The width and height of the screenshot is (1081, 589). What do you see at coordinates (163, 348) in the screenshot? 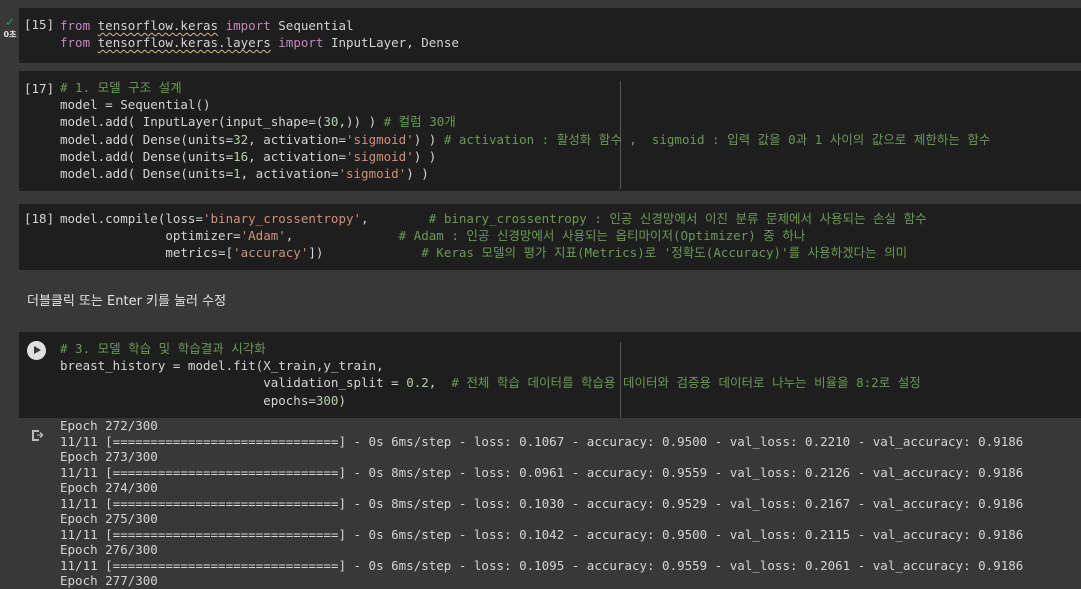
I see `code-line: # 3. 모델 학습 및 학습결과 시각화` at bounding box center [163, 348].